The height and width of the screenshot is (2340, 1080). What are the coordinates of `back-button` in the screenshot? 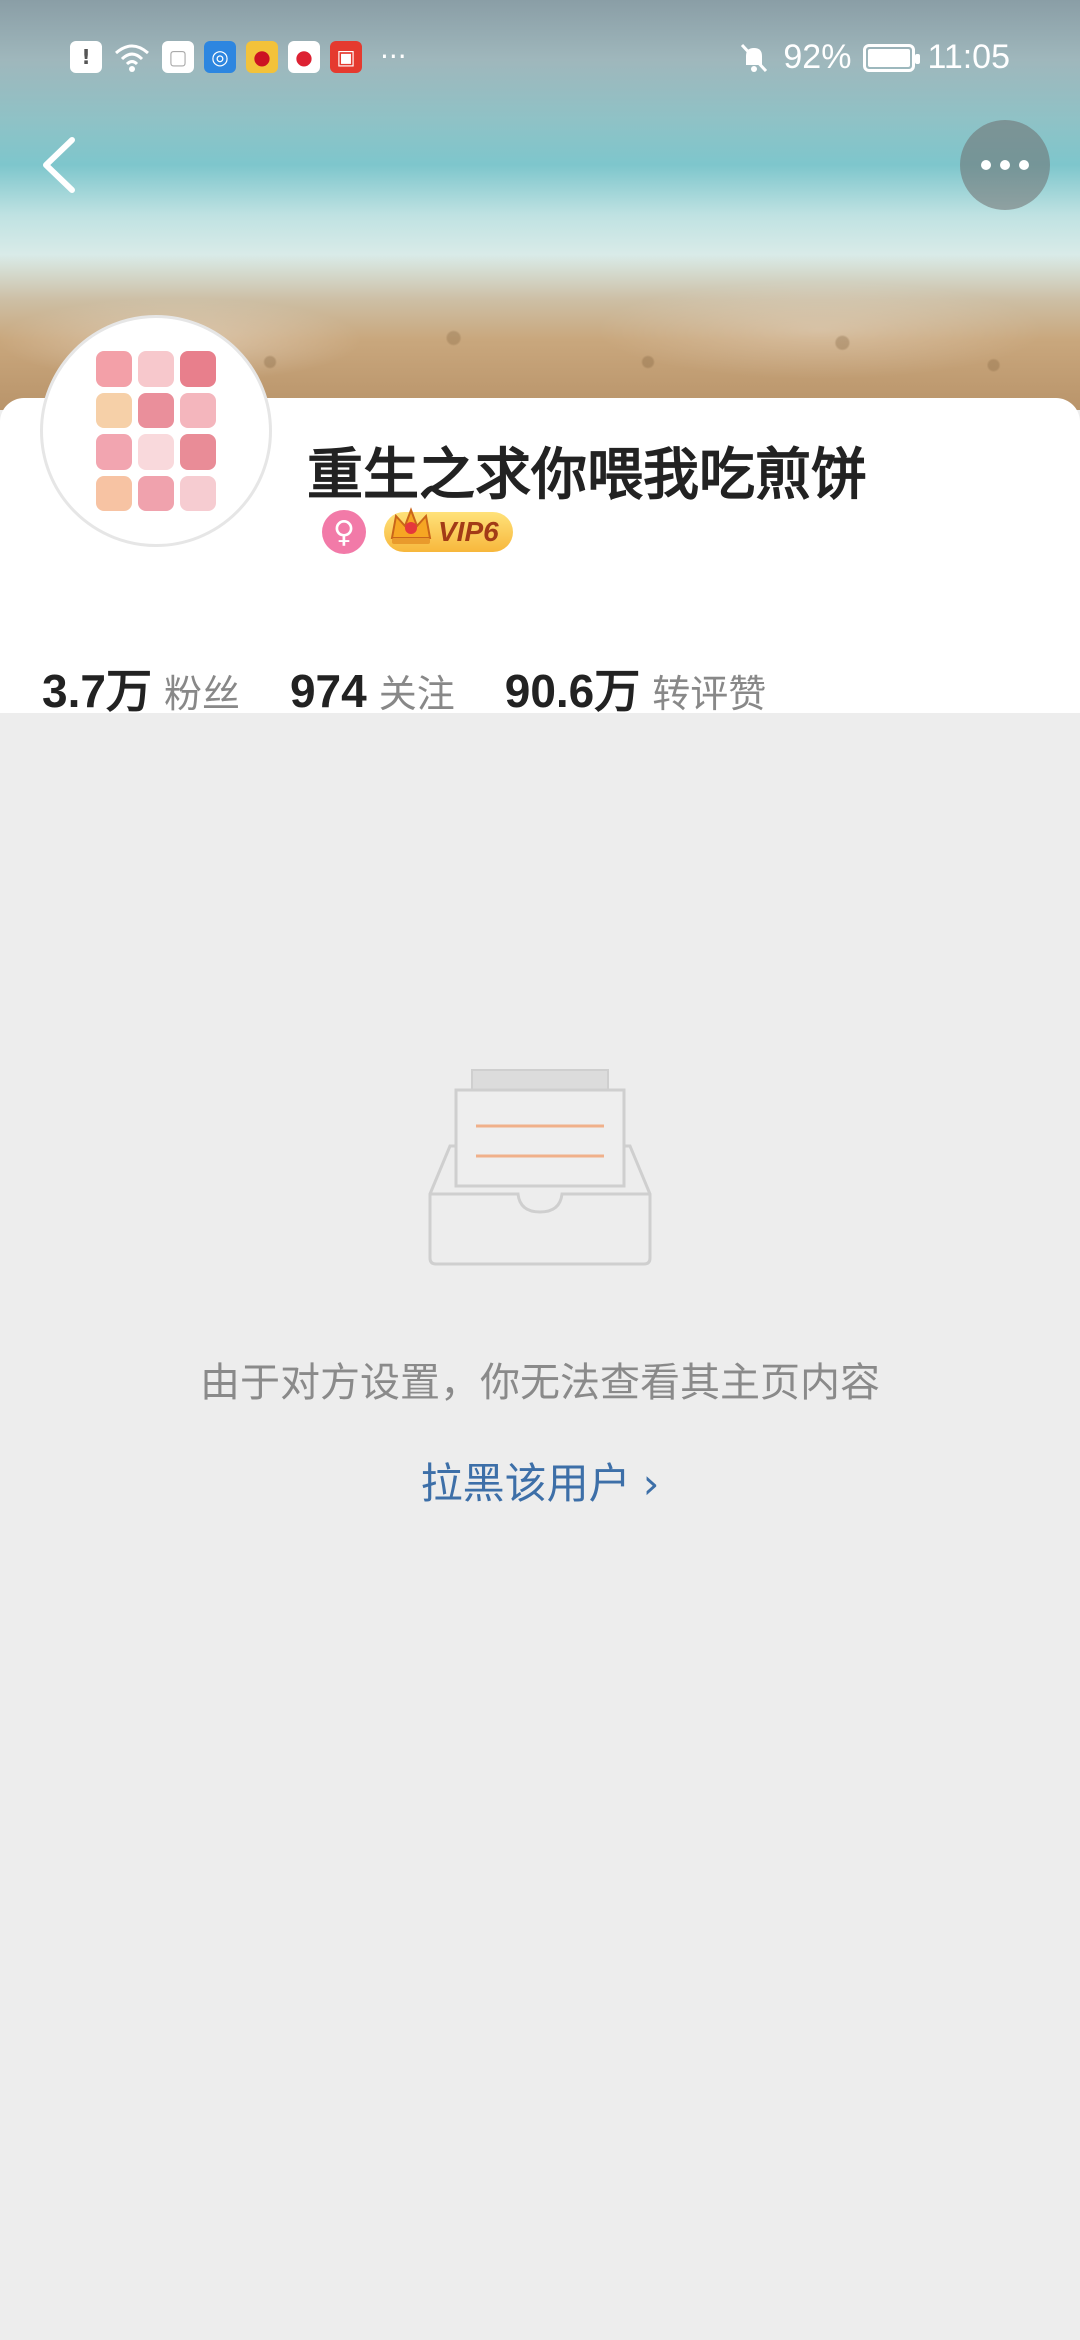 It's located at (60, 165).